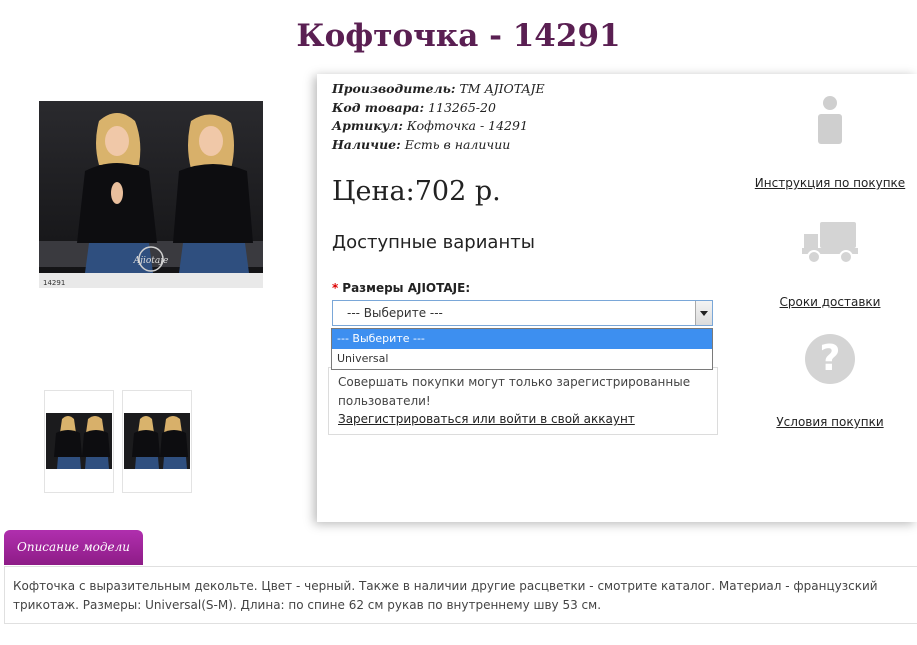 The width and height of the screenshot is (917, 645). What do you see at coordinates (462, 107) in the screenshot?
I see `code-value: 113265-20` at bounding box center [462, 107].